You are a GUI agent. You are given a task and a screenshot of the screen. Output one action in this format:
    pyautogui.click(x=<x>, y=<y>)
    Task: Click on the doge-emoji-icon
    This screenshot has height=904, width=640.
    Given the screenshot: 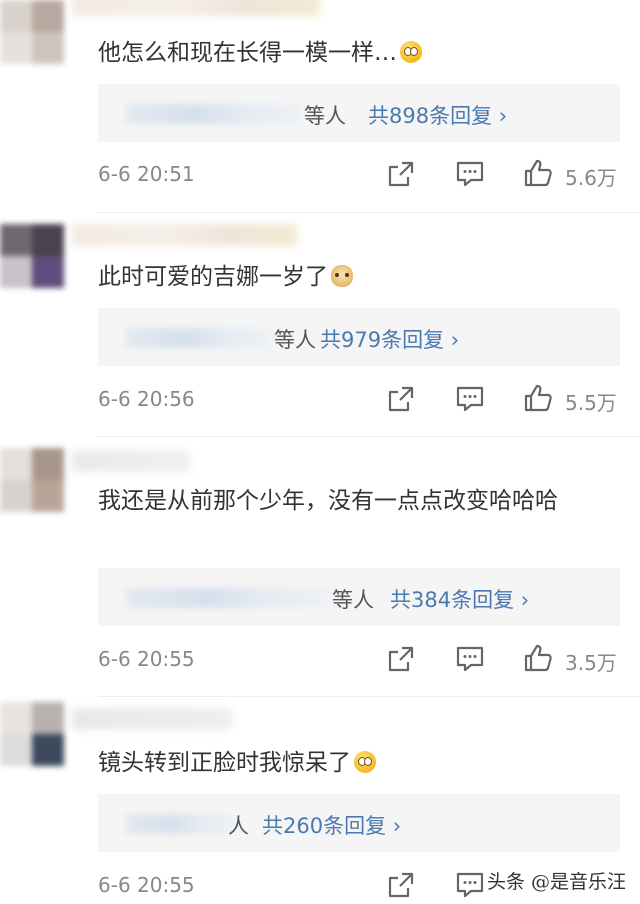 What is the action you would take?
    pyautogui.click(x=342, y=276)
    